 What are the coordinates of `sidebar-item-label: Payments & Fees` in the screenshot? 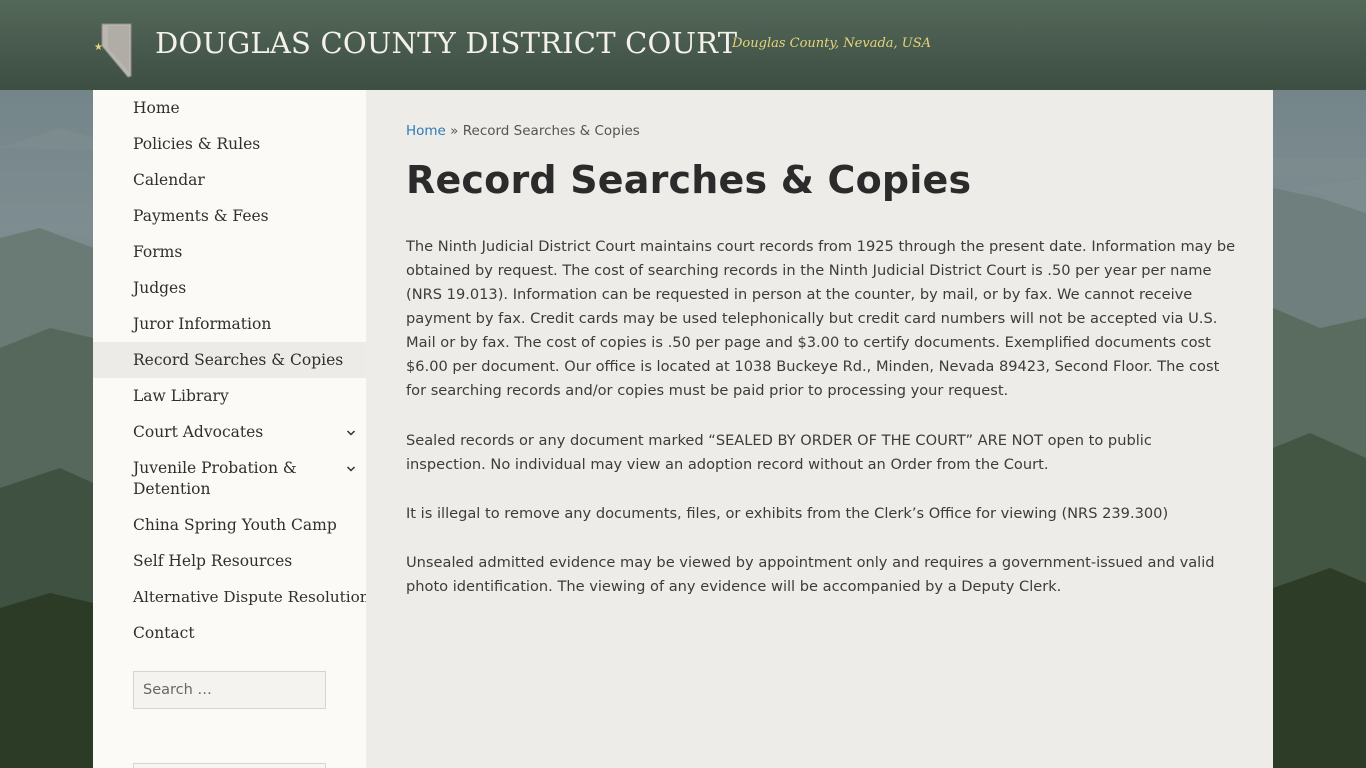 It's located at (201, 216).